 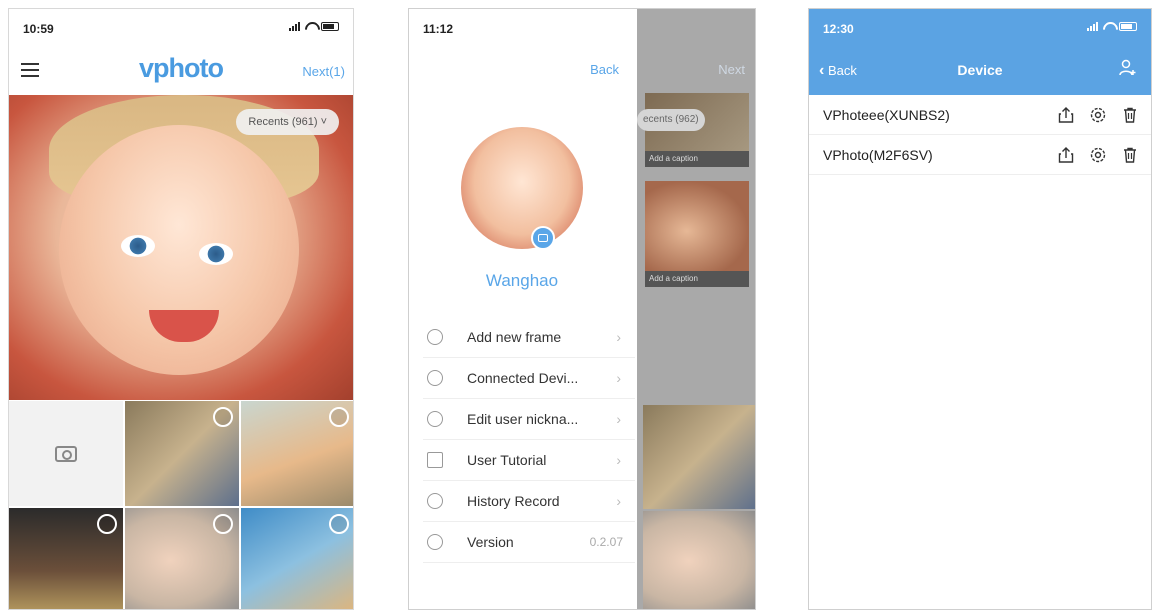 I want to click on menu-item-history-record: History Record ›, so click(x=529, y=501).